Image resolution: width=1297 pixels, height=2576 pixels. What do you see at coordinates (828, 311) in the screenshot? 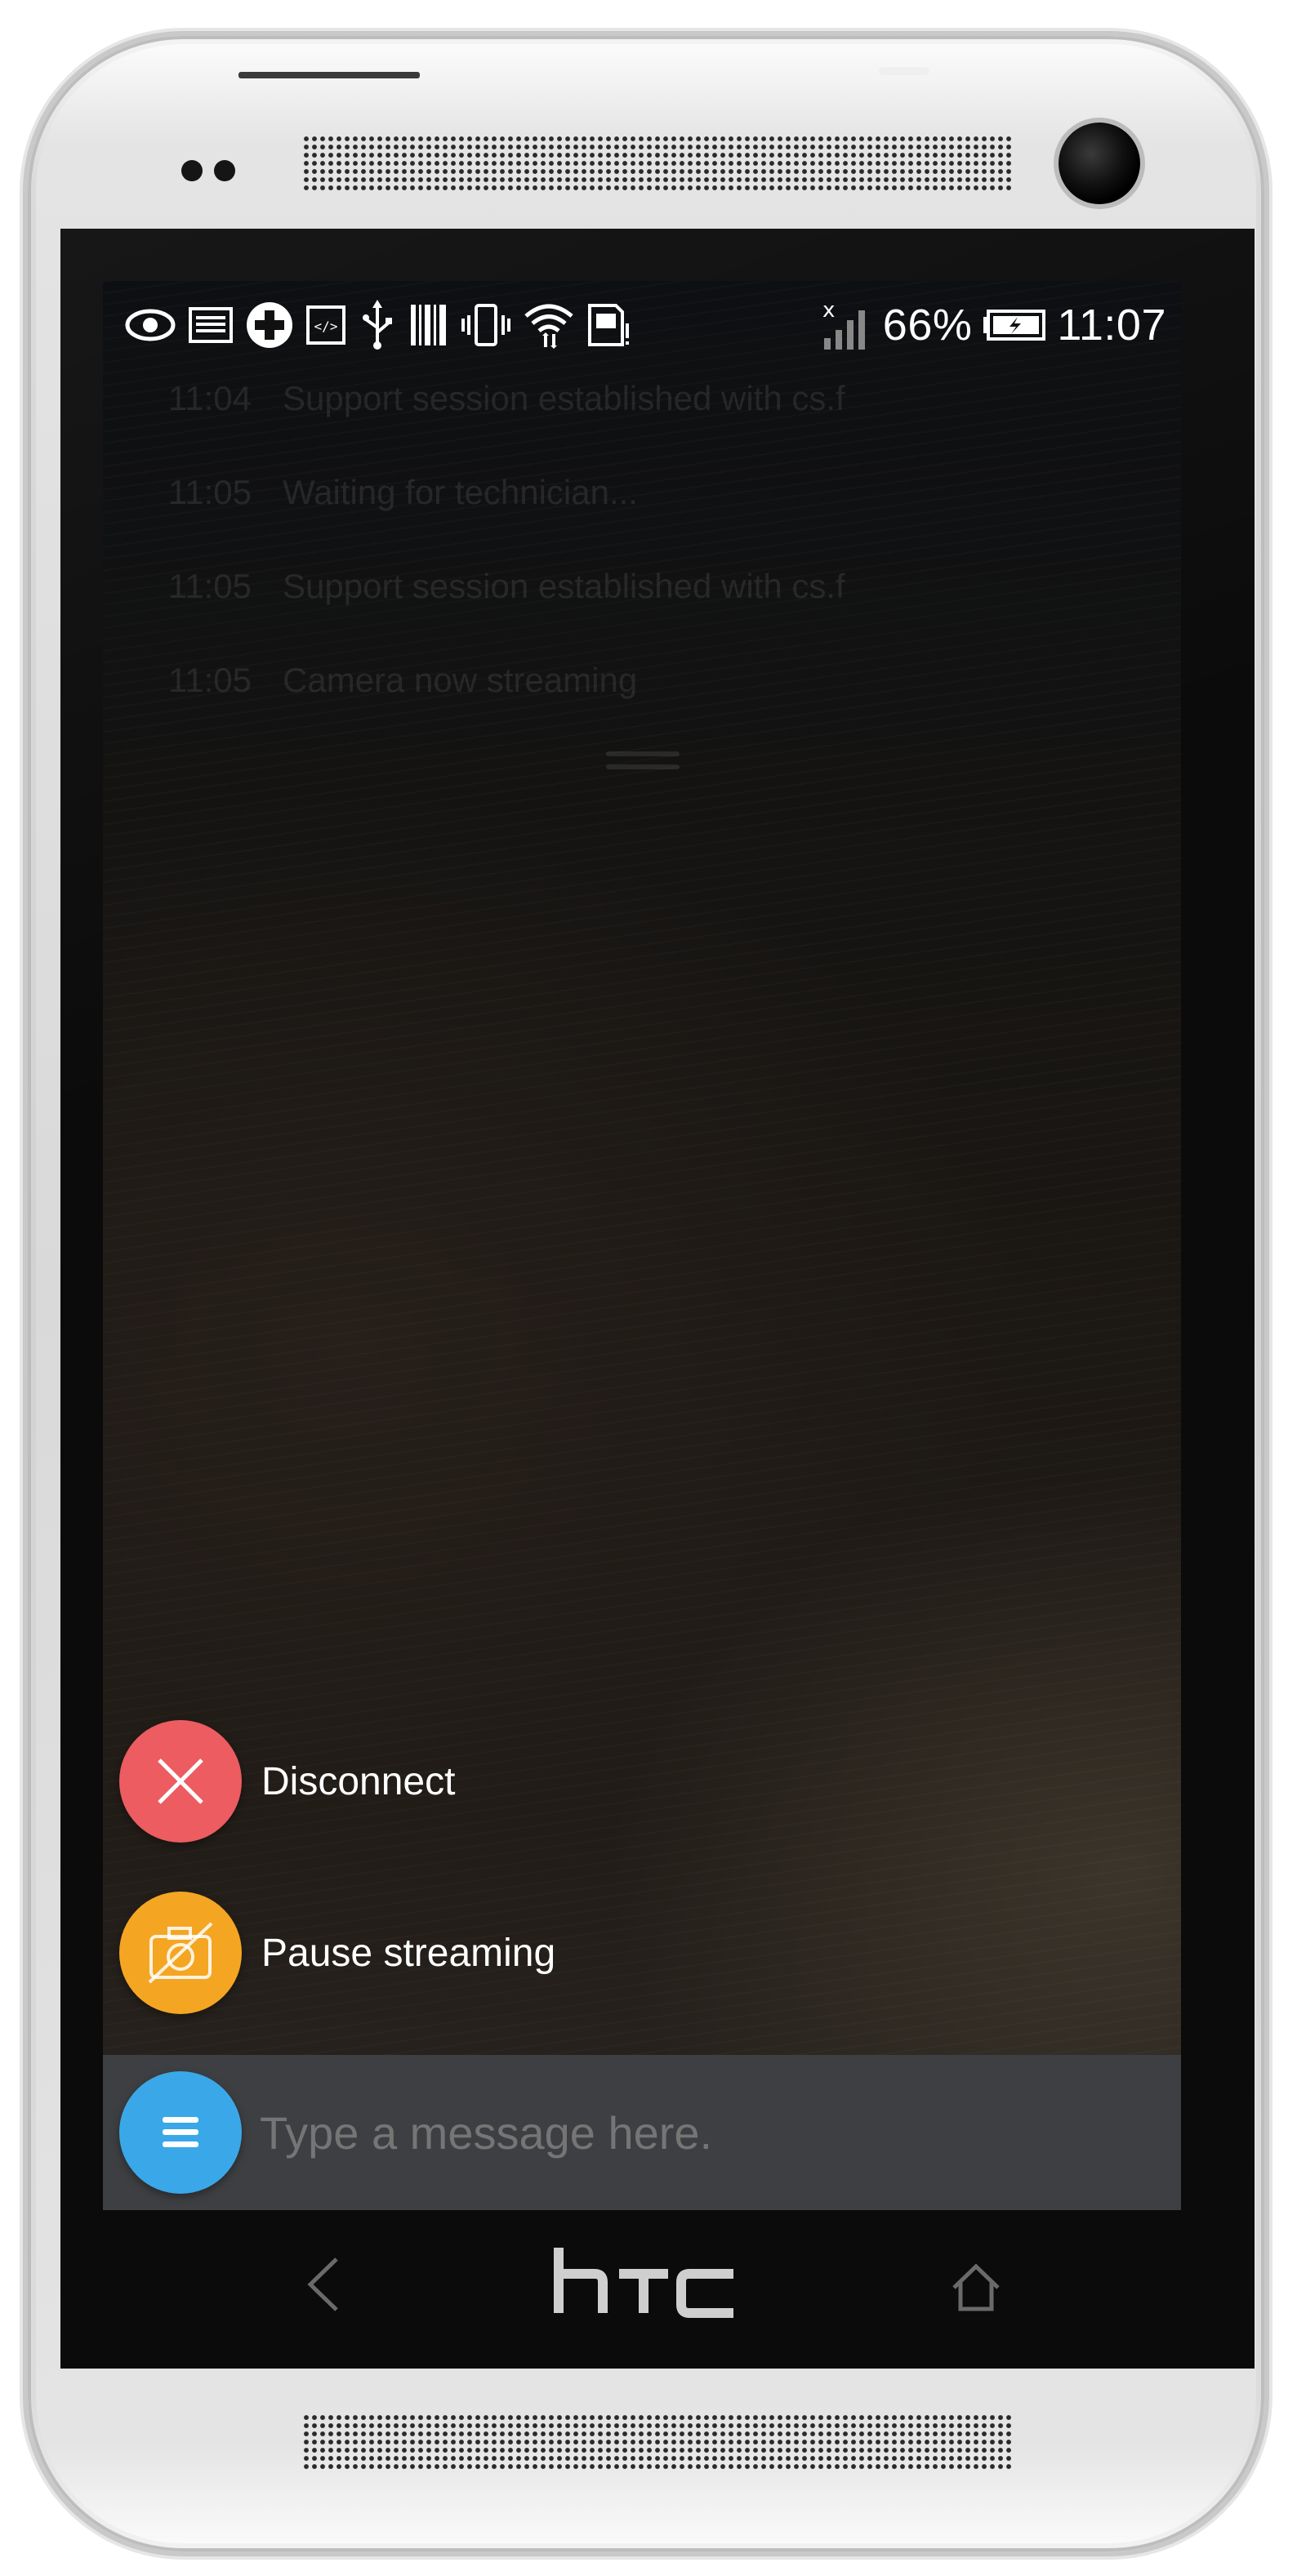
I see `svg-text: x` at bounding box center [828, 311].